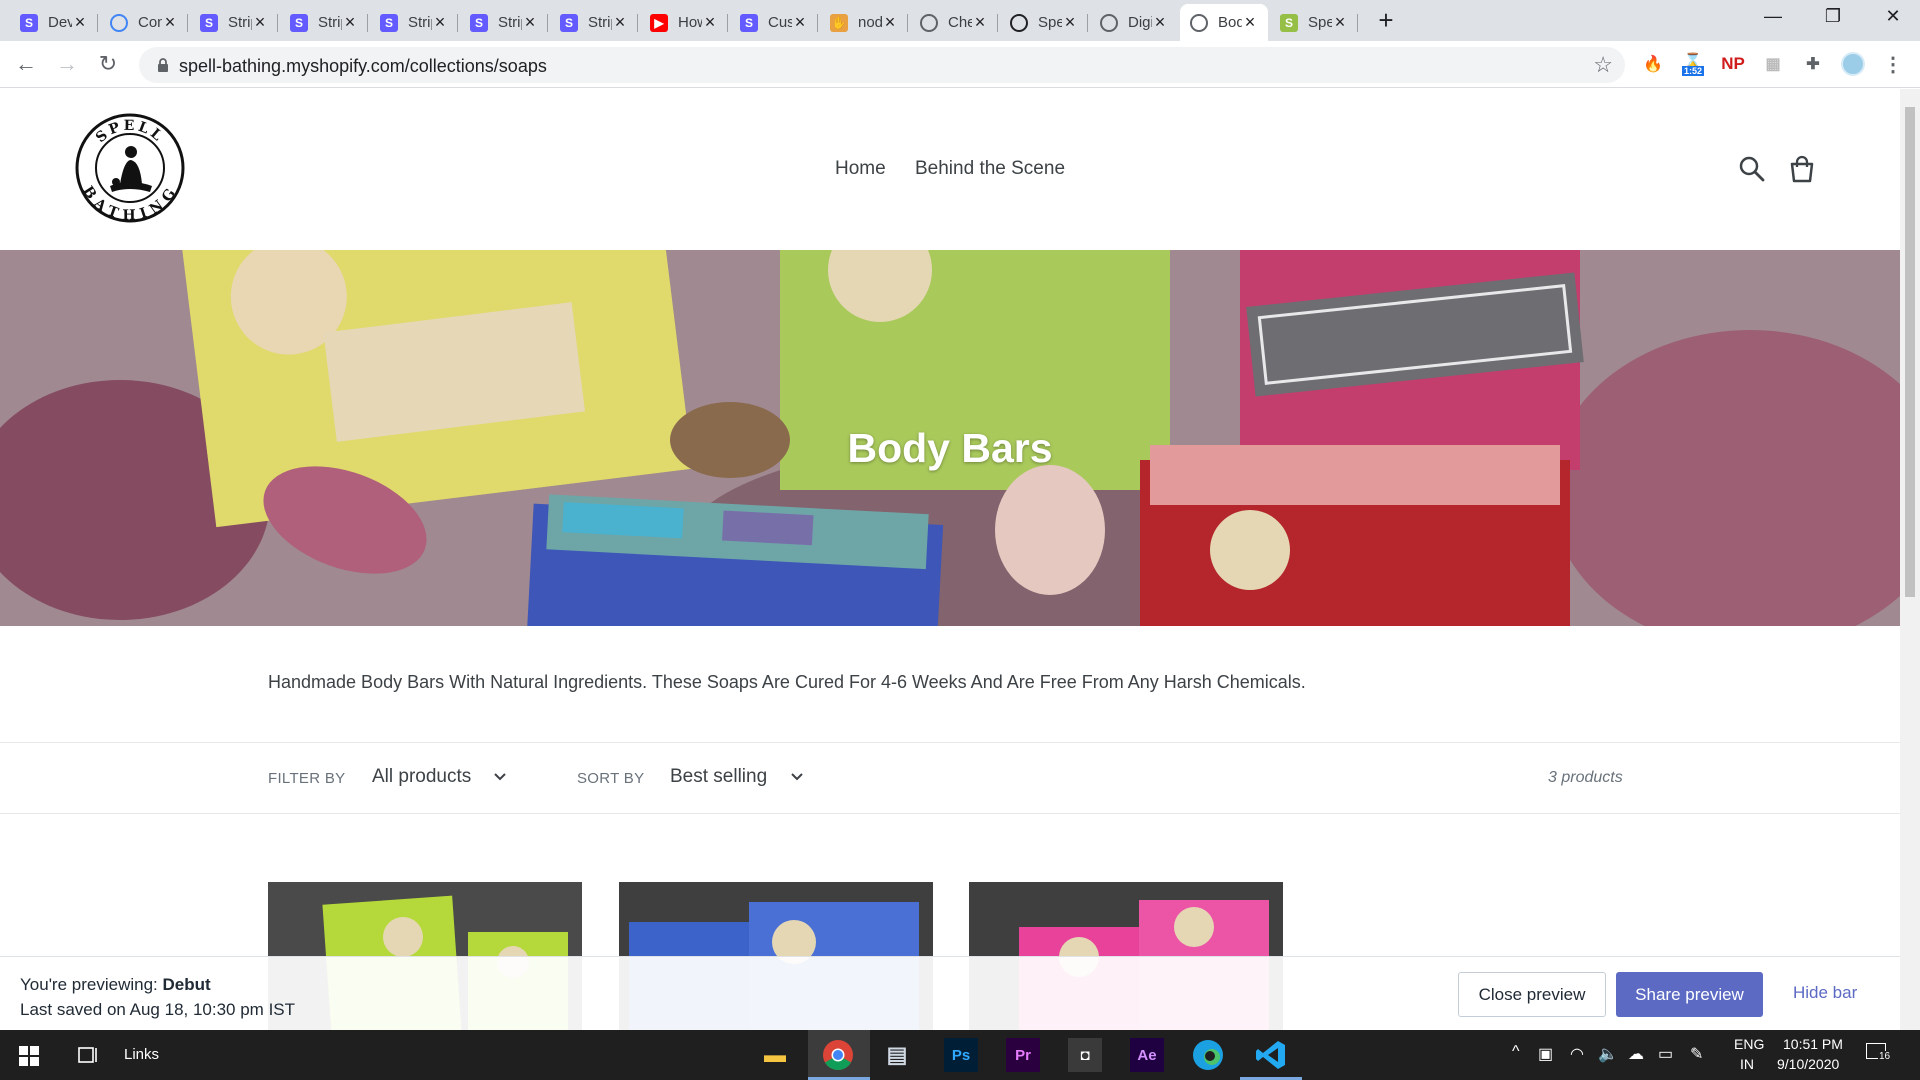 The width and height of the screenshot is (1920, 1080). What do you see at coordinates (29, 1056) in the screenshot?
I see `windows-start-icon` at bounding box center [29, 1056].